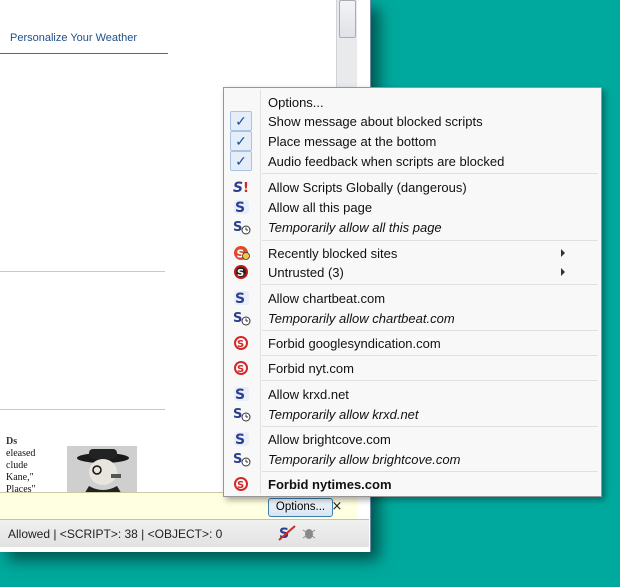 This screenshot has height=587, width=620. I want to click on noscript-status-icon: S, so click(287, 533).